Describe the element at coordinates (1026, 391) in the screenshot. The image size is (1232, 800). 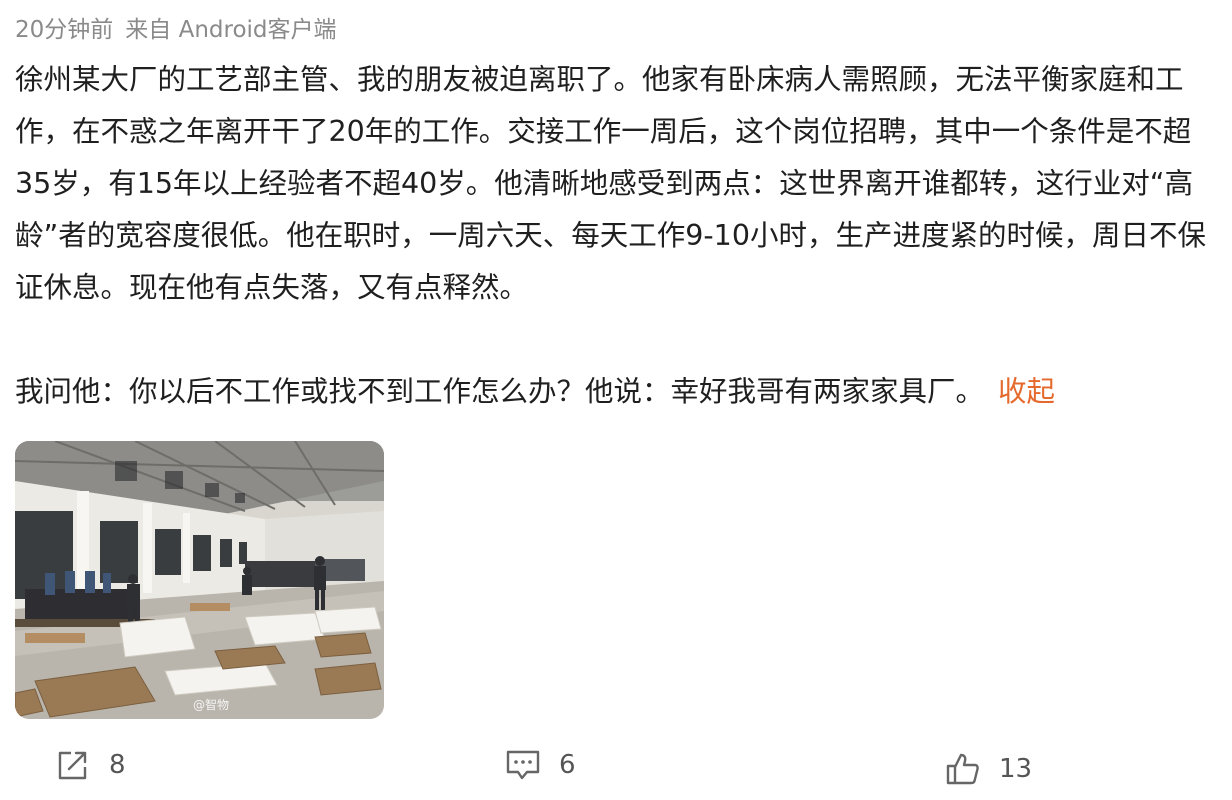
I see `collapse-link: 收起` at that location.